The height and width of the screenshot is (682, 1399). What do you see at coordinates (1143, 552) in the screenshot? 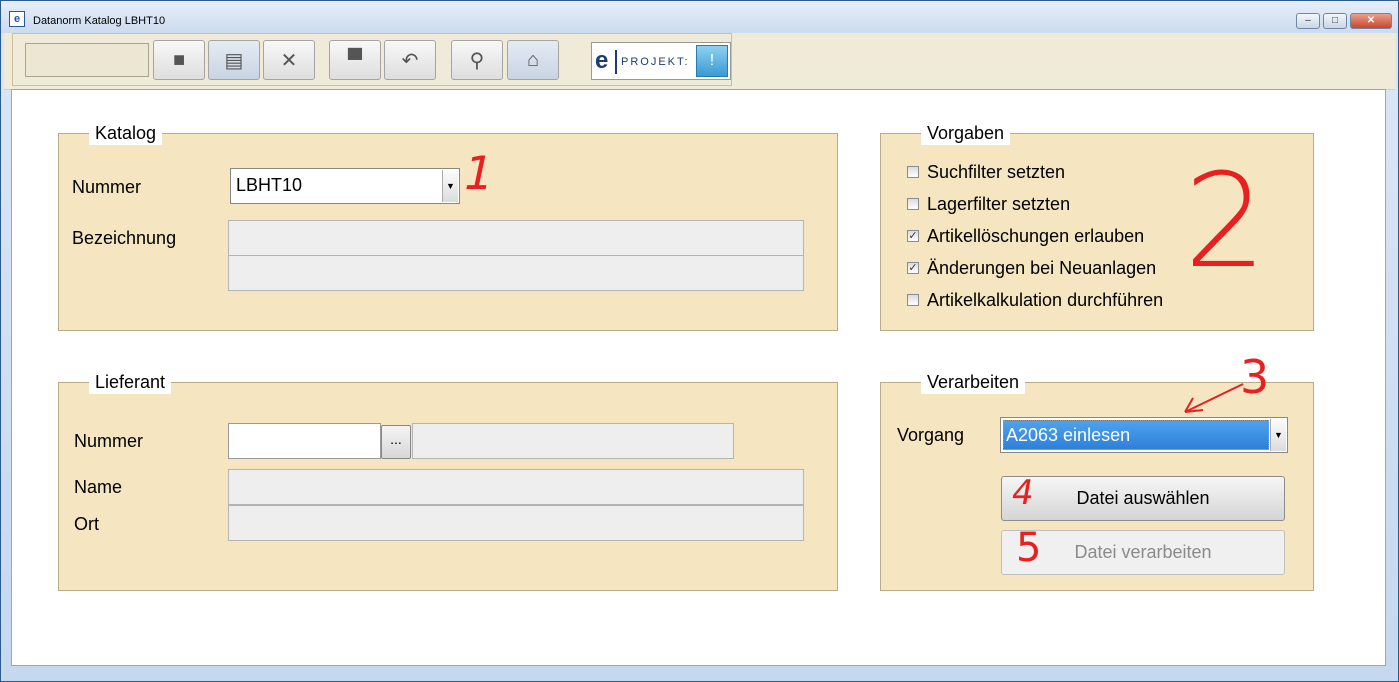
I see `datei-verarbeiten-button: Datei verarbeiten` at bounding box center [1143, 552].